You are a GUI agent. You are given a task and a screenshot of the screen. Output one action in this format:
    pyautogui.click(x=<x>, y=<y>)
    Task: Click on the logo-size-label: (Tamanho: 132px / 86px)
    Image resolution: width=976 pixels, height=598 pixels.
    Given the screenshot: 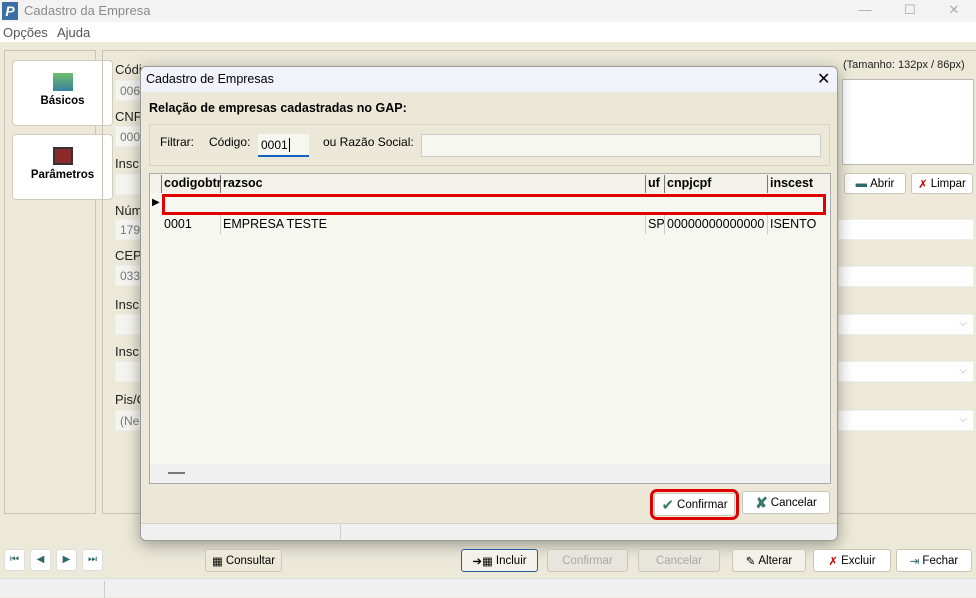 What is the action you would take?
    pyautogui.click(x=904, y=65)
    